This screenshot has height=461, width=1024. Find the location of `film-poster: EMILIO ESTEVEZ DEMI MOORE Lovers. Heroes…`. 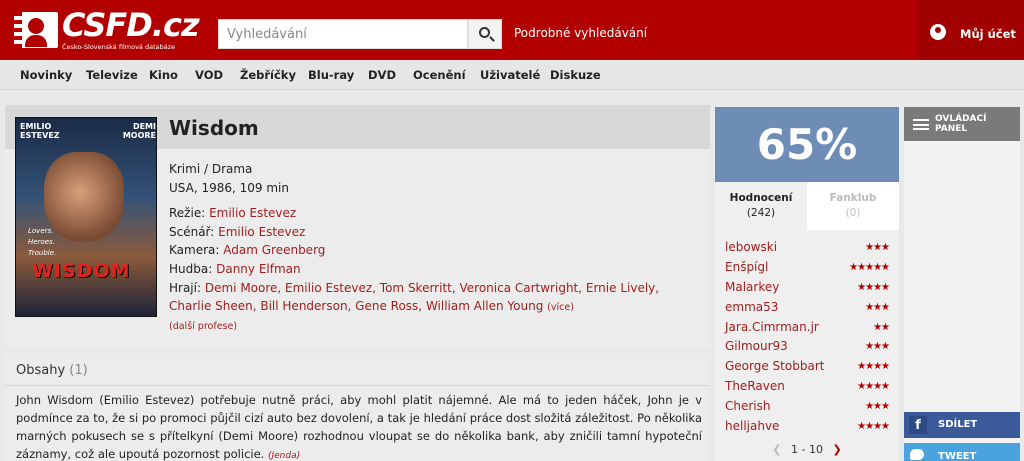

film-poster: EMILIO ESTEVEZ DEMI MOORE Lovers. Heroes… is located at coordinates (86, 217).